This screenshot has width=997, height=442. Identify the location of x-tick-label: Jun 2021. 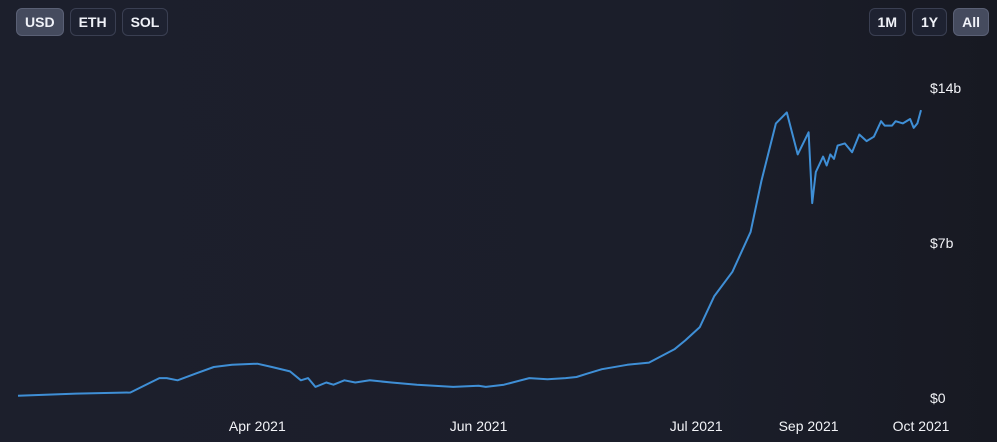
(479, 426).